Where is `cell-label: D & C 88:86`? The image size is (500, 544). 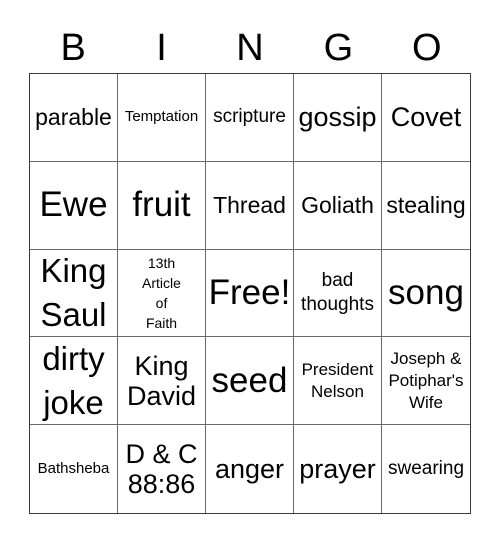
cell-label: D & C 88:86 is located at coordinates (161, 469).